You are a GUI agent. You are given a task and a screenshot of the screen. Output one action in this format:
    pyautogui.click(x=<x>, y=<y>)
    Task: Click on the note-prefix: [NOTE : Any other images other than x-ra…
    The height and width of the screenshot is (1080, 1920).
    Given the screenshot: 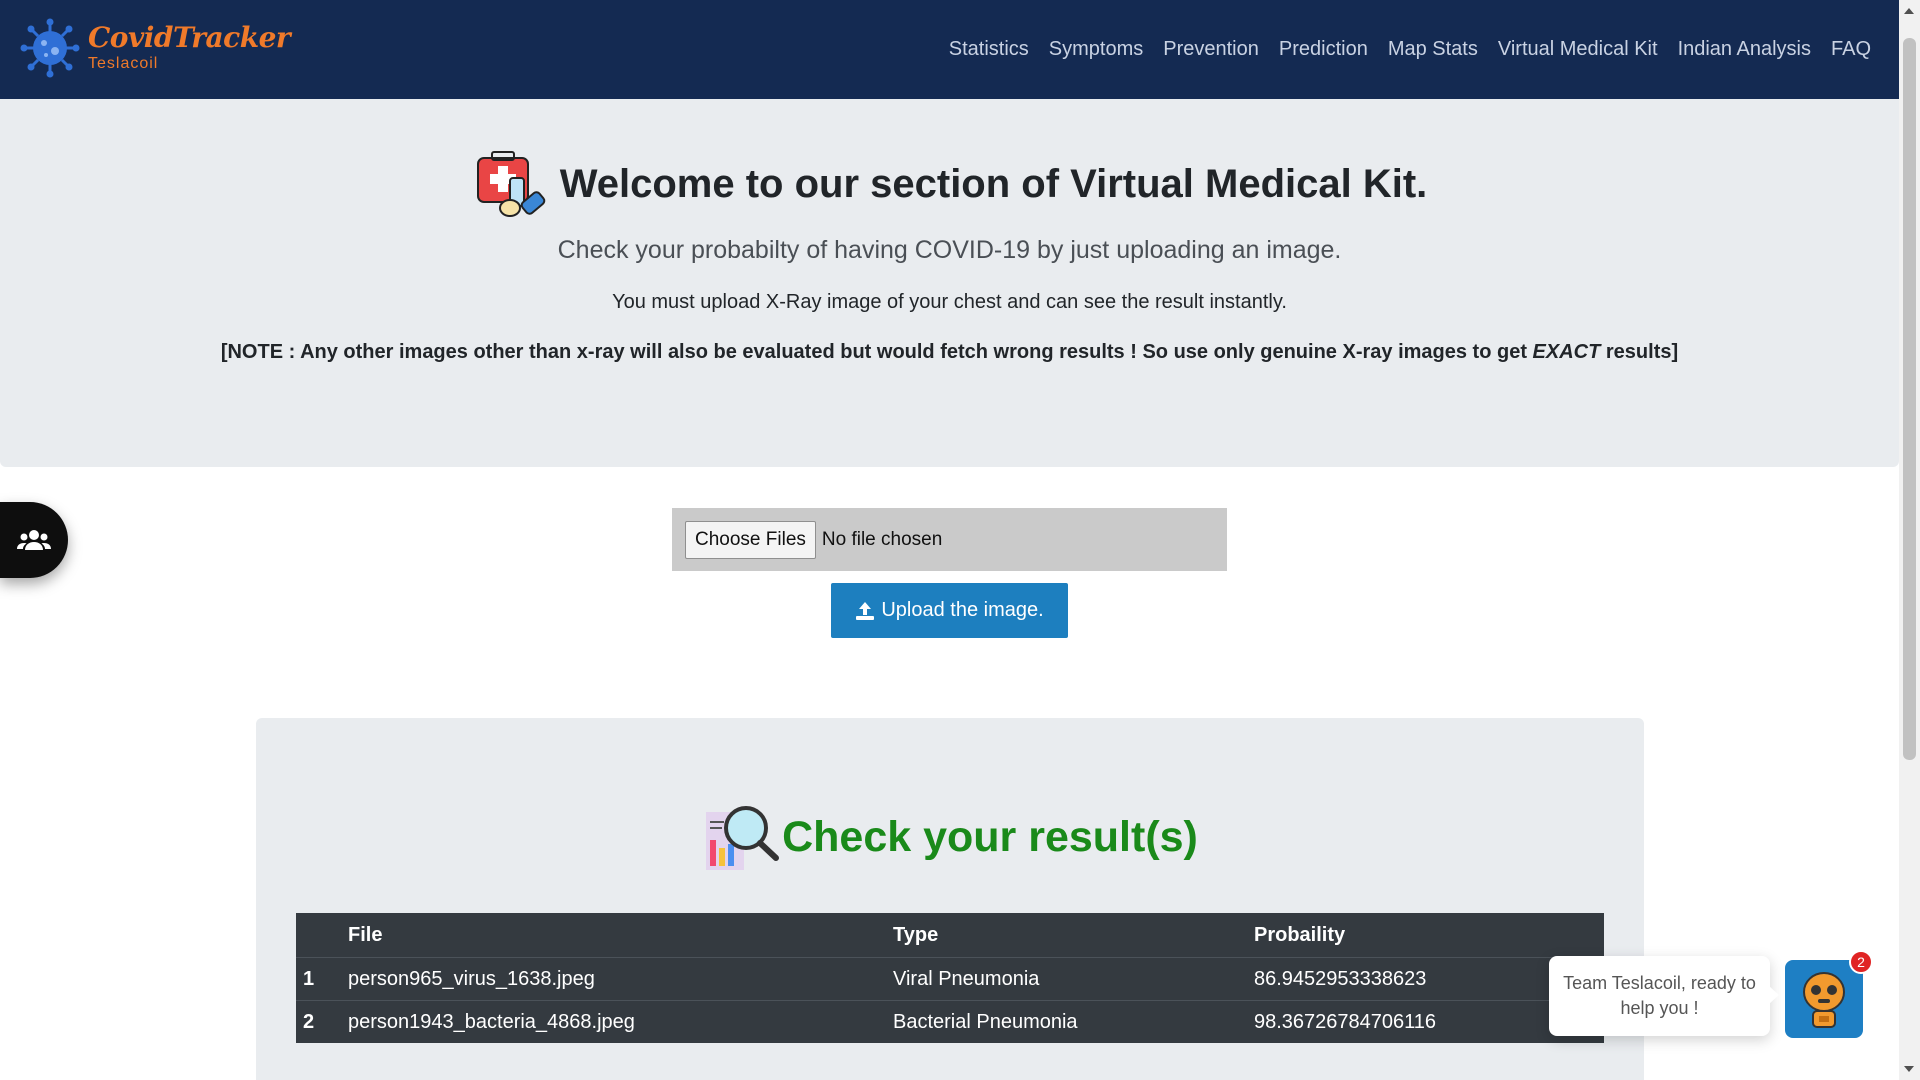 What is the action you would take?
    pyautogui.click(x=876, y=352)
    